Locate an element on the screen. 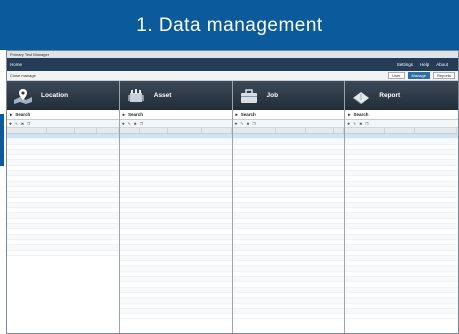 The image size is (459, 334). user-button: User is located at coordinates (396, 75).